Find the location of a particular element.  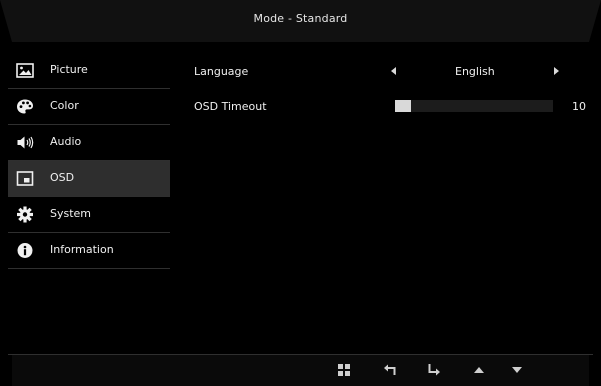

title-bar-right-edge is located at coordinates (595, 21).